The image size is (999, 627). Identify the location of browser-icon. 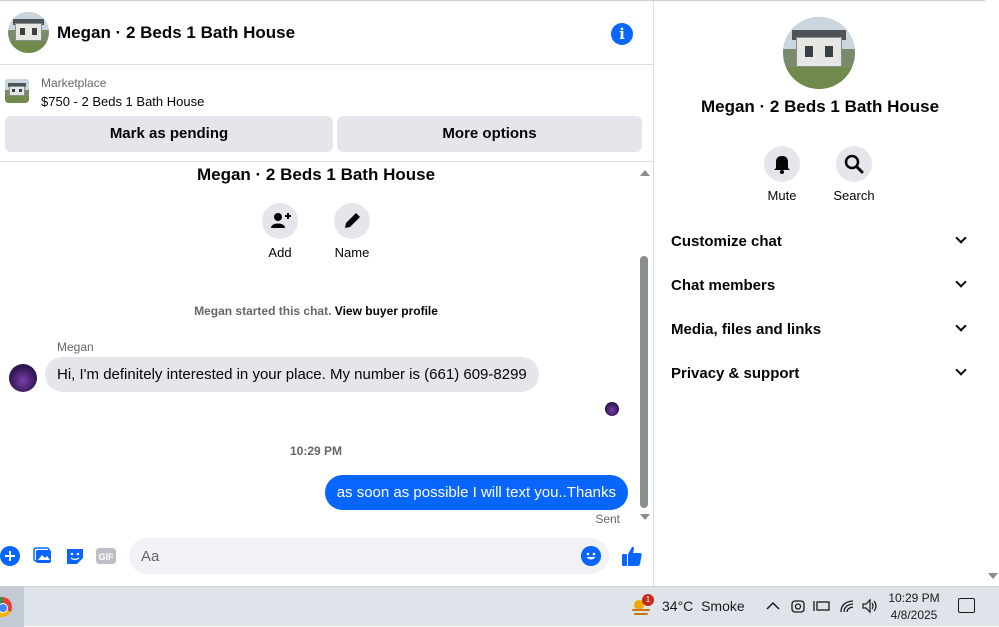
(6, 607).